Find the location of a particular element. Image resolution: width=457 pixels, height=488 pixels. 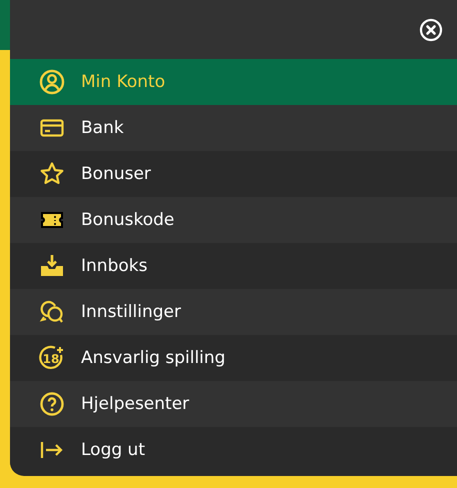

menu-item: Bonuskode is located at coordinates (233, 220).